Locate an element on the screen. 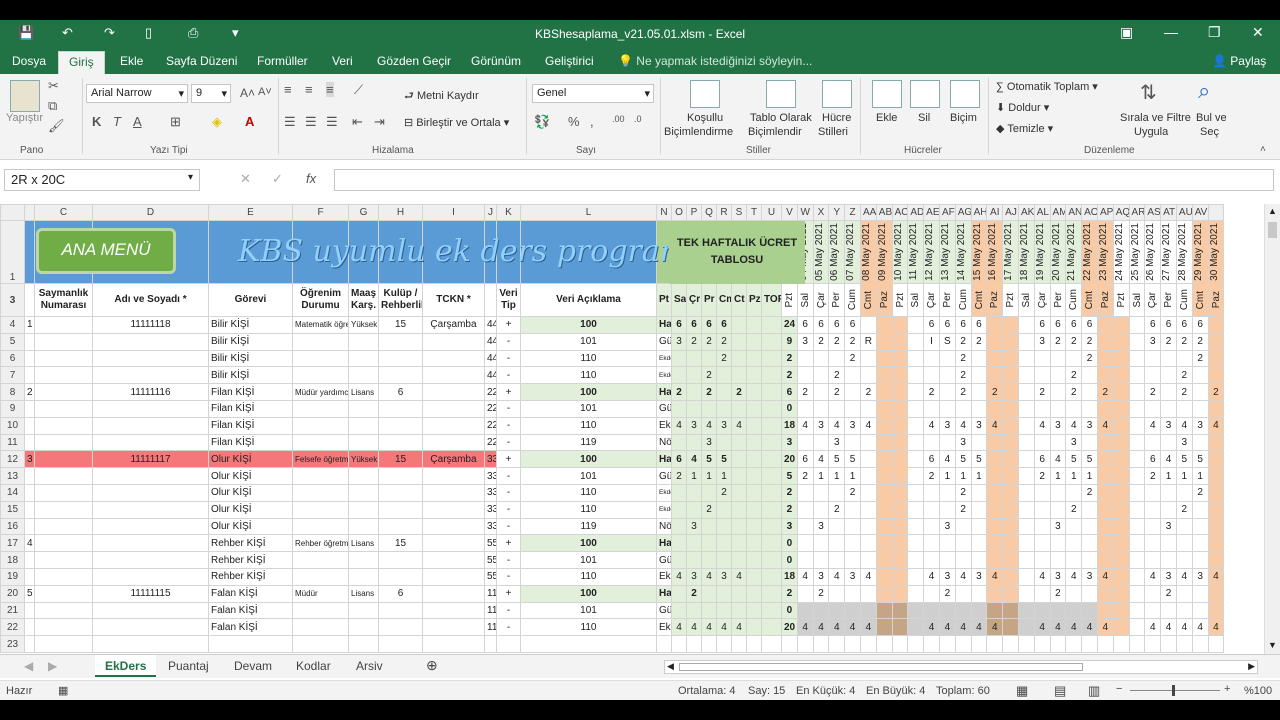 The height and width of the screenshot is (720, 1280). veri-aciklama-cell: Haftalık Ders Programı is located at coordinates (664, 593).